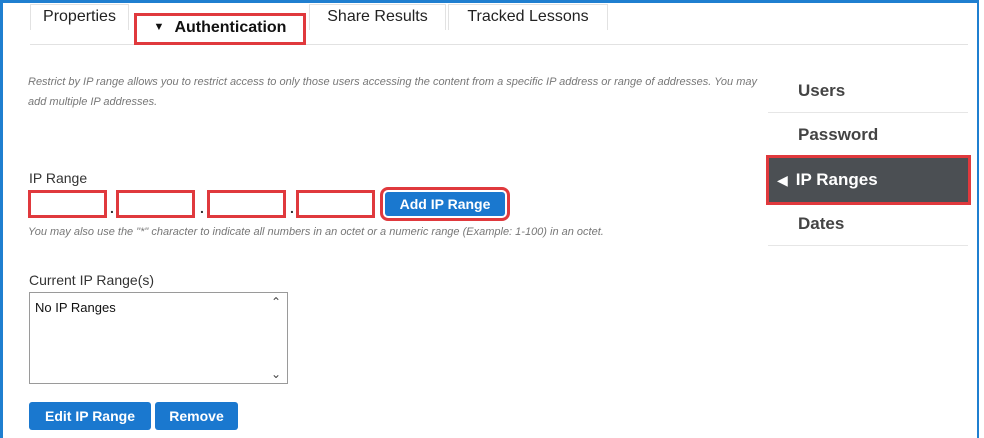 The height and width of the screenshot is (438, 984). I want to click on sidebar-item-password: Password, so click(868, 135).